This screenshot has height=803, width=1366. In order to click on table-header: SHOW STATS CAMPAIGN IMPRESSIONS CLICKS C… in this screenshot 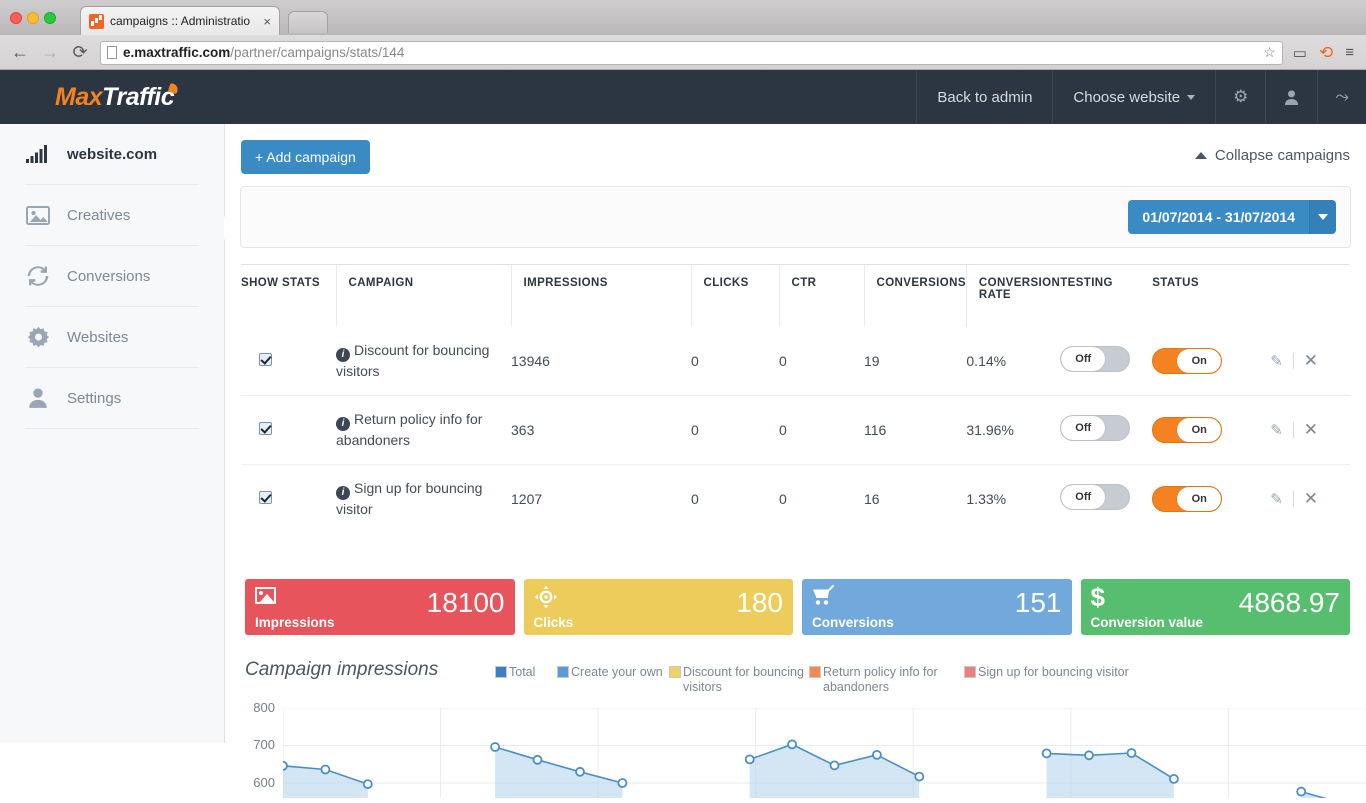, I will do `click(795, 295)`.